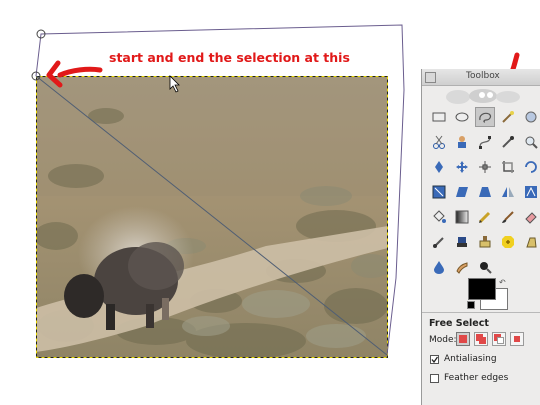  I want to click on mode-label: Mode:, so click(443, 340).